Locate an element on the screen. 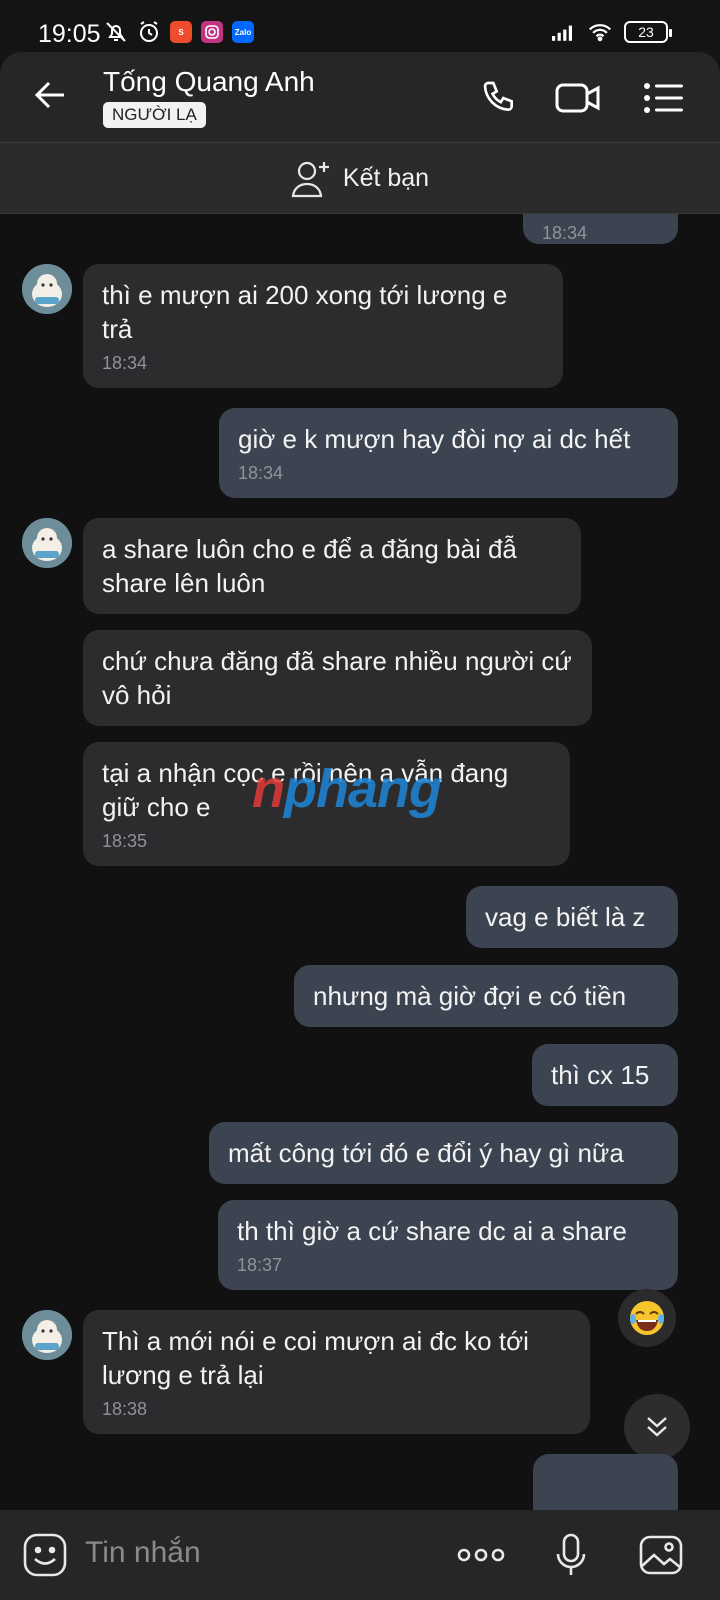  battery-indicator: 23 is located at coordinates (648, 32).